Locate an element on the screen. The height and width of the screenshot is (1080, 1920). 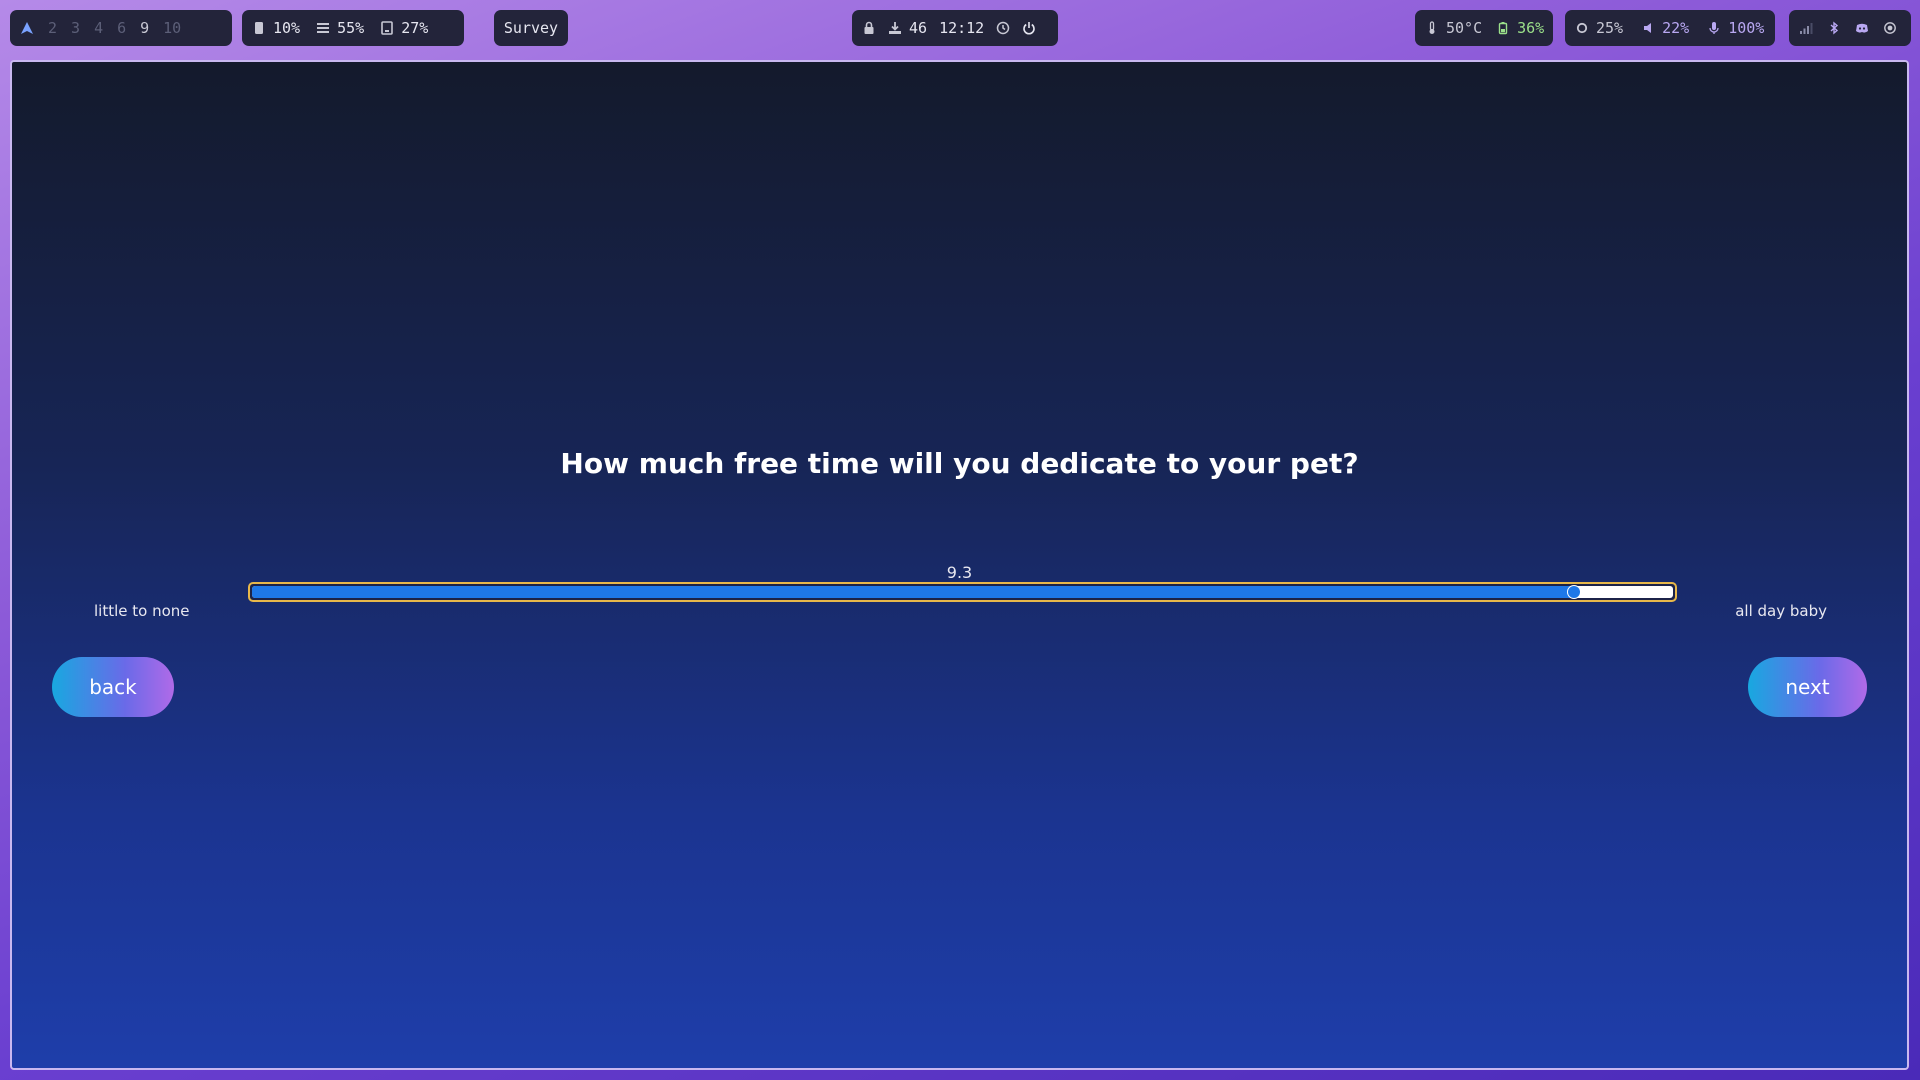
window-title-text: Survey is located at coordinates (531, 28).